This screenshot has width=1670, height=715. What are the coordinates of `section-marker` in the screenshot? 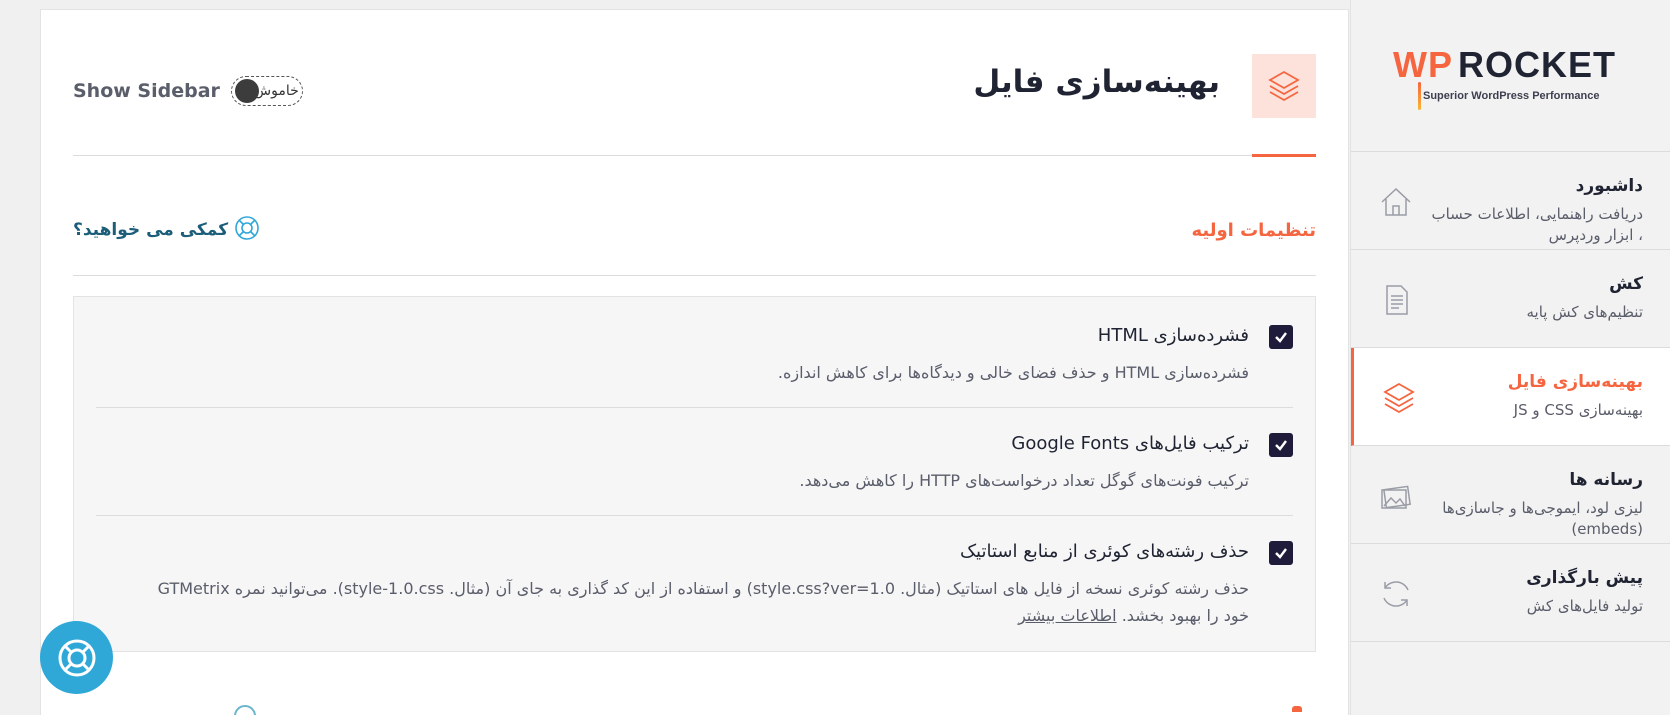 It's located at (1297, 709).